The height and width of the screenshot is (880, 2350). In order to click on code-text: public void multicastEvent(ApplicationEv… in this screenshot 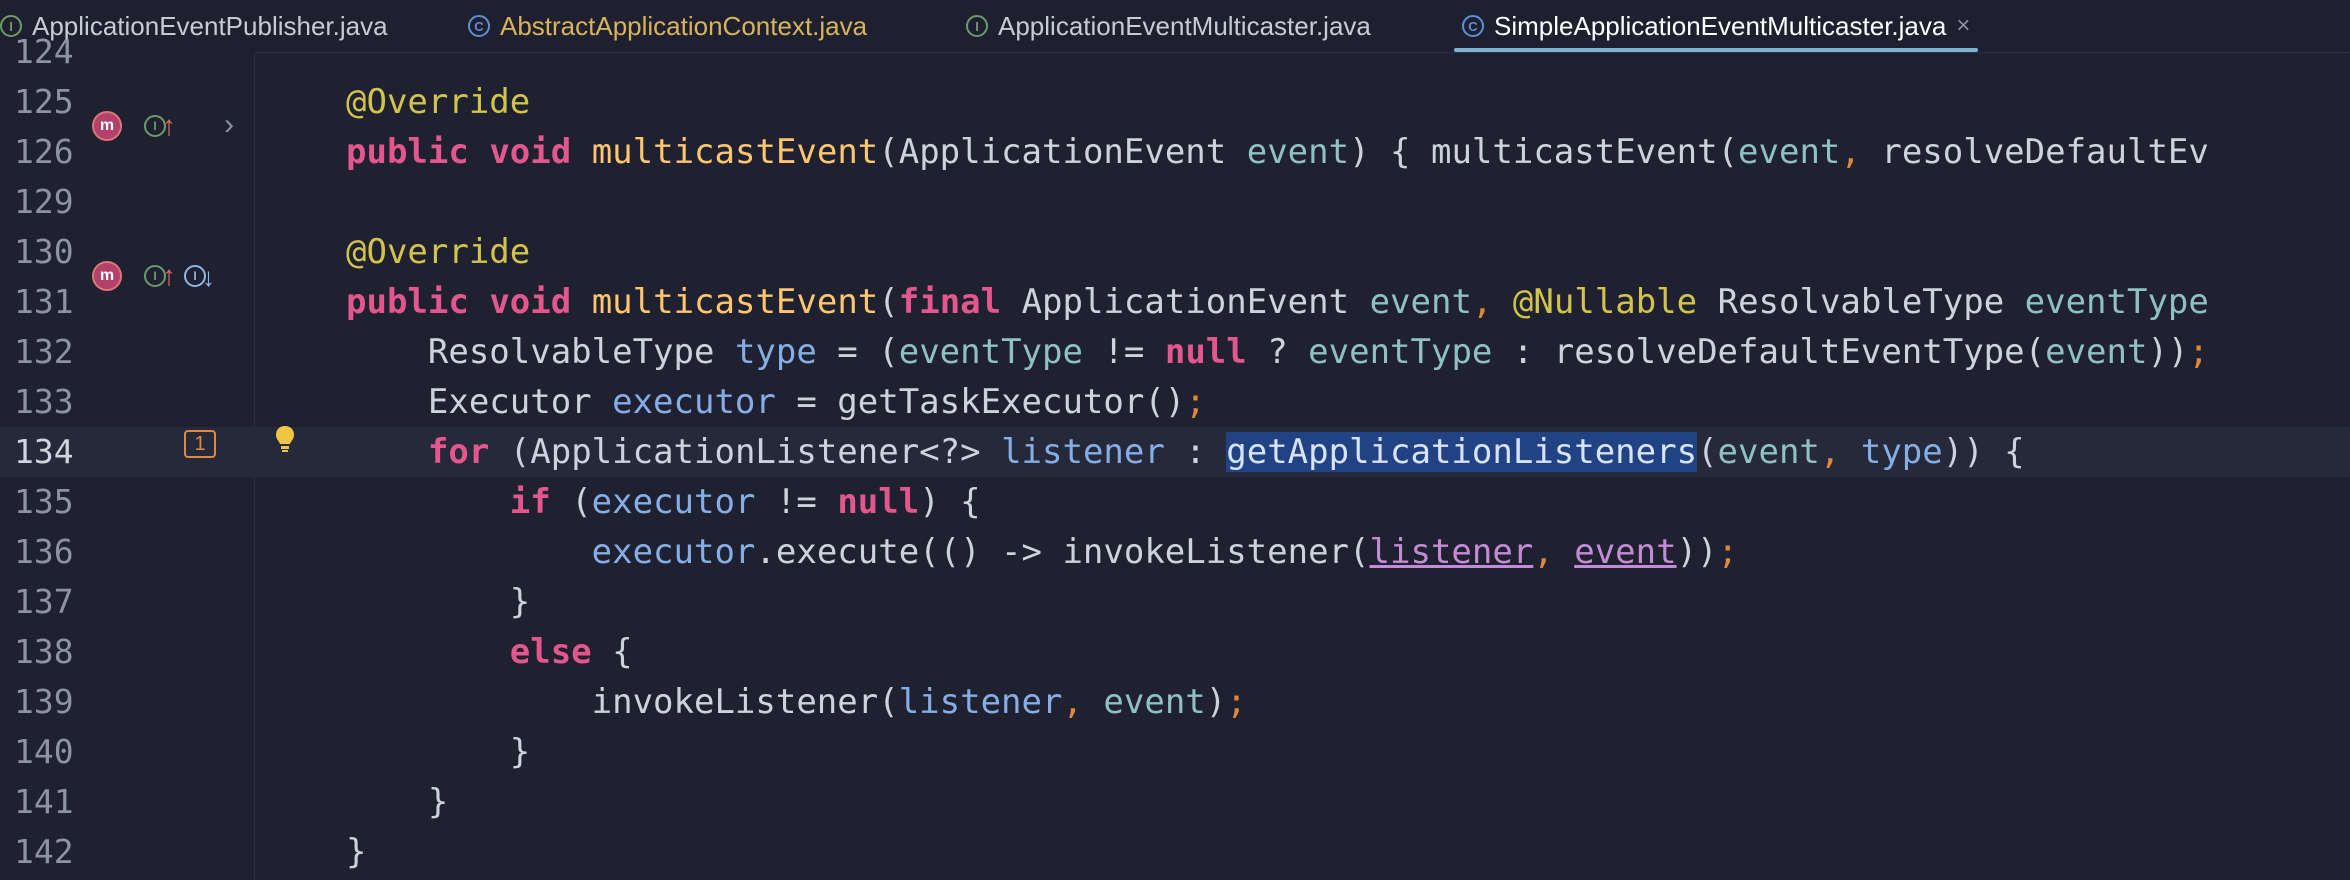, I will do `click(1277, 152)`.